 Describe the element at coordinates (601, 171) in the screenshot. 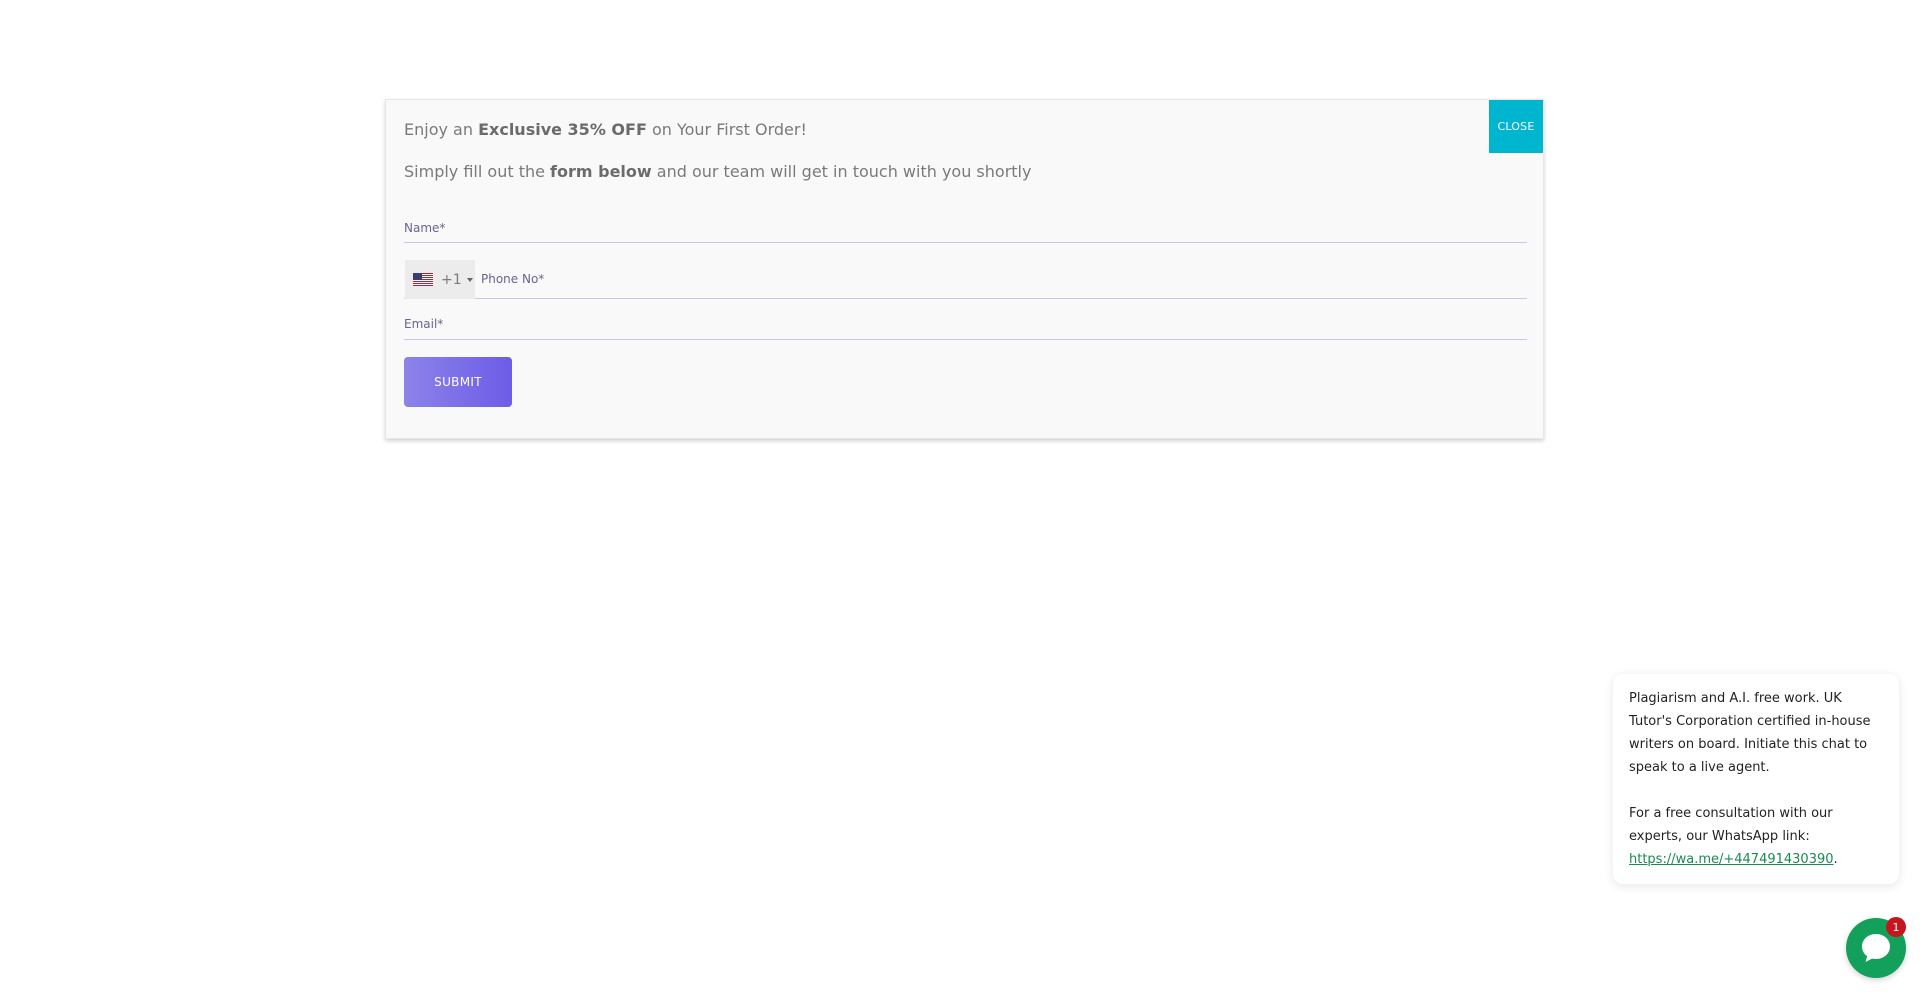

I see `subline-emphasis: form below` at that location.